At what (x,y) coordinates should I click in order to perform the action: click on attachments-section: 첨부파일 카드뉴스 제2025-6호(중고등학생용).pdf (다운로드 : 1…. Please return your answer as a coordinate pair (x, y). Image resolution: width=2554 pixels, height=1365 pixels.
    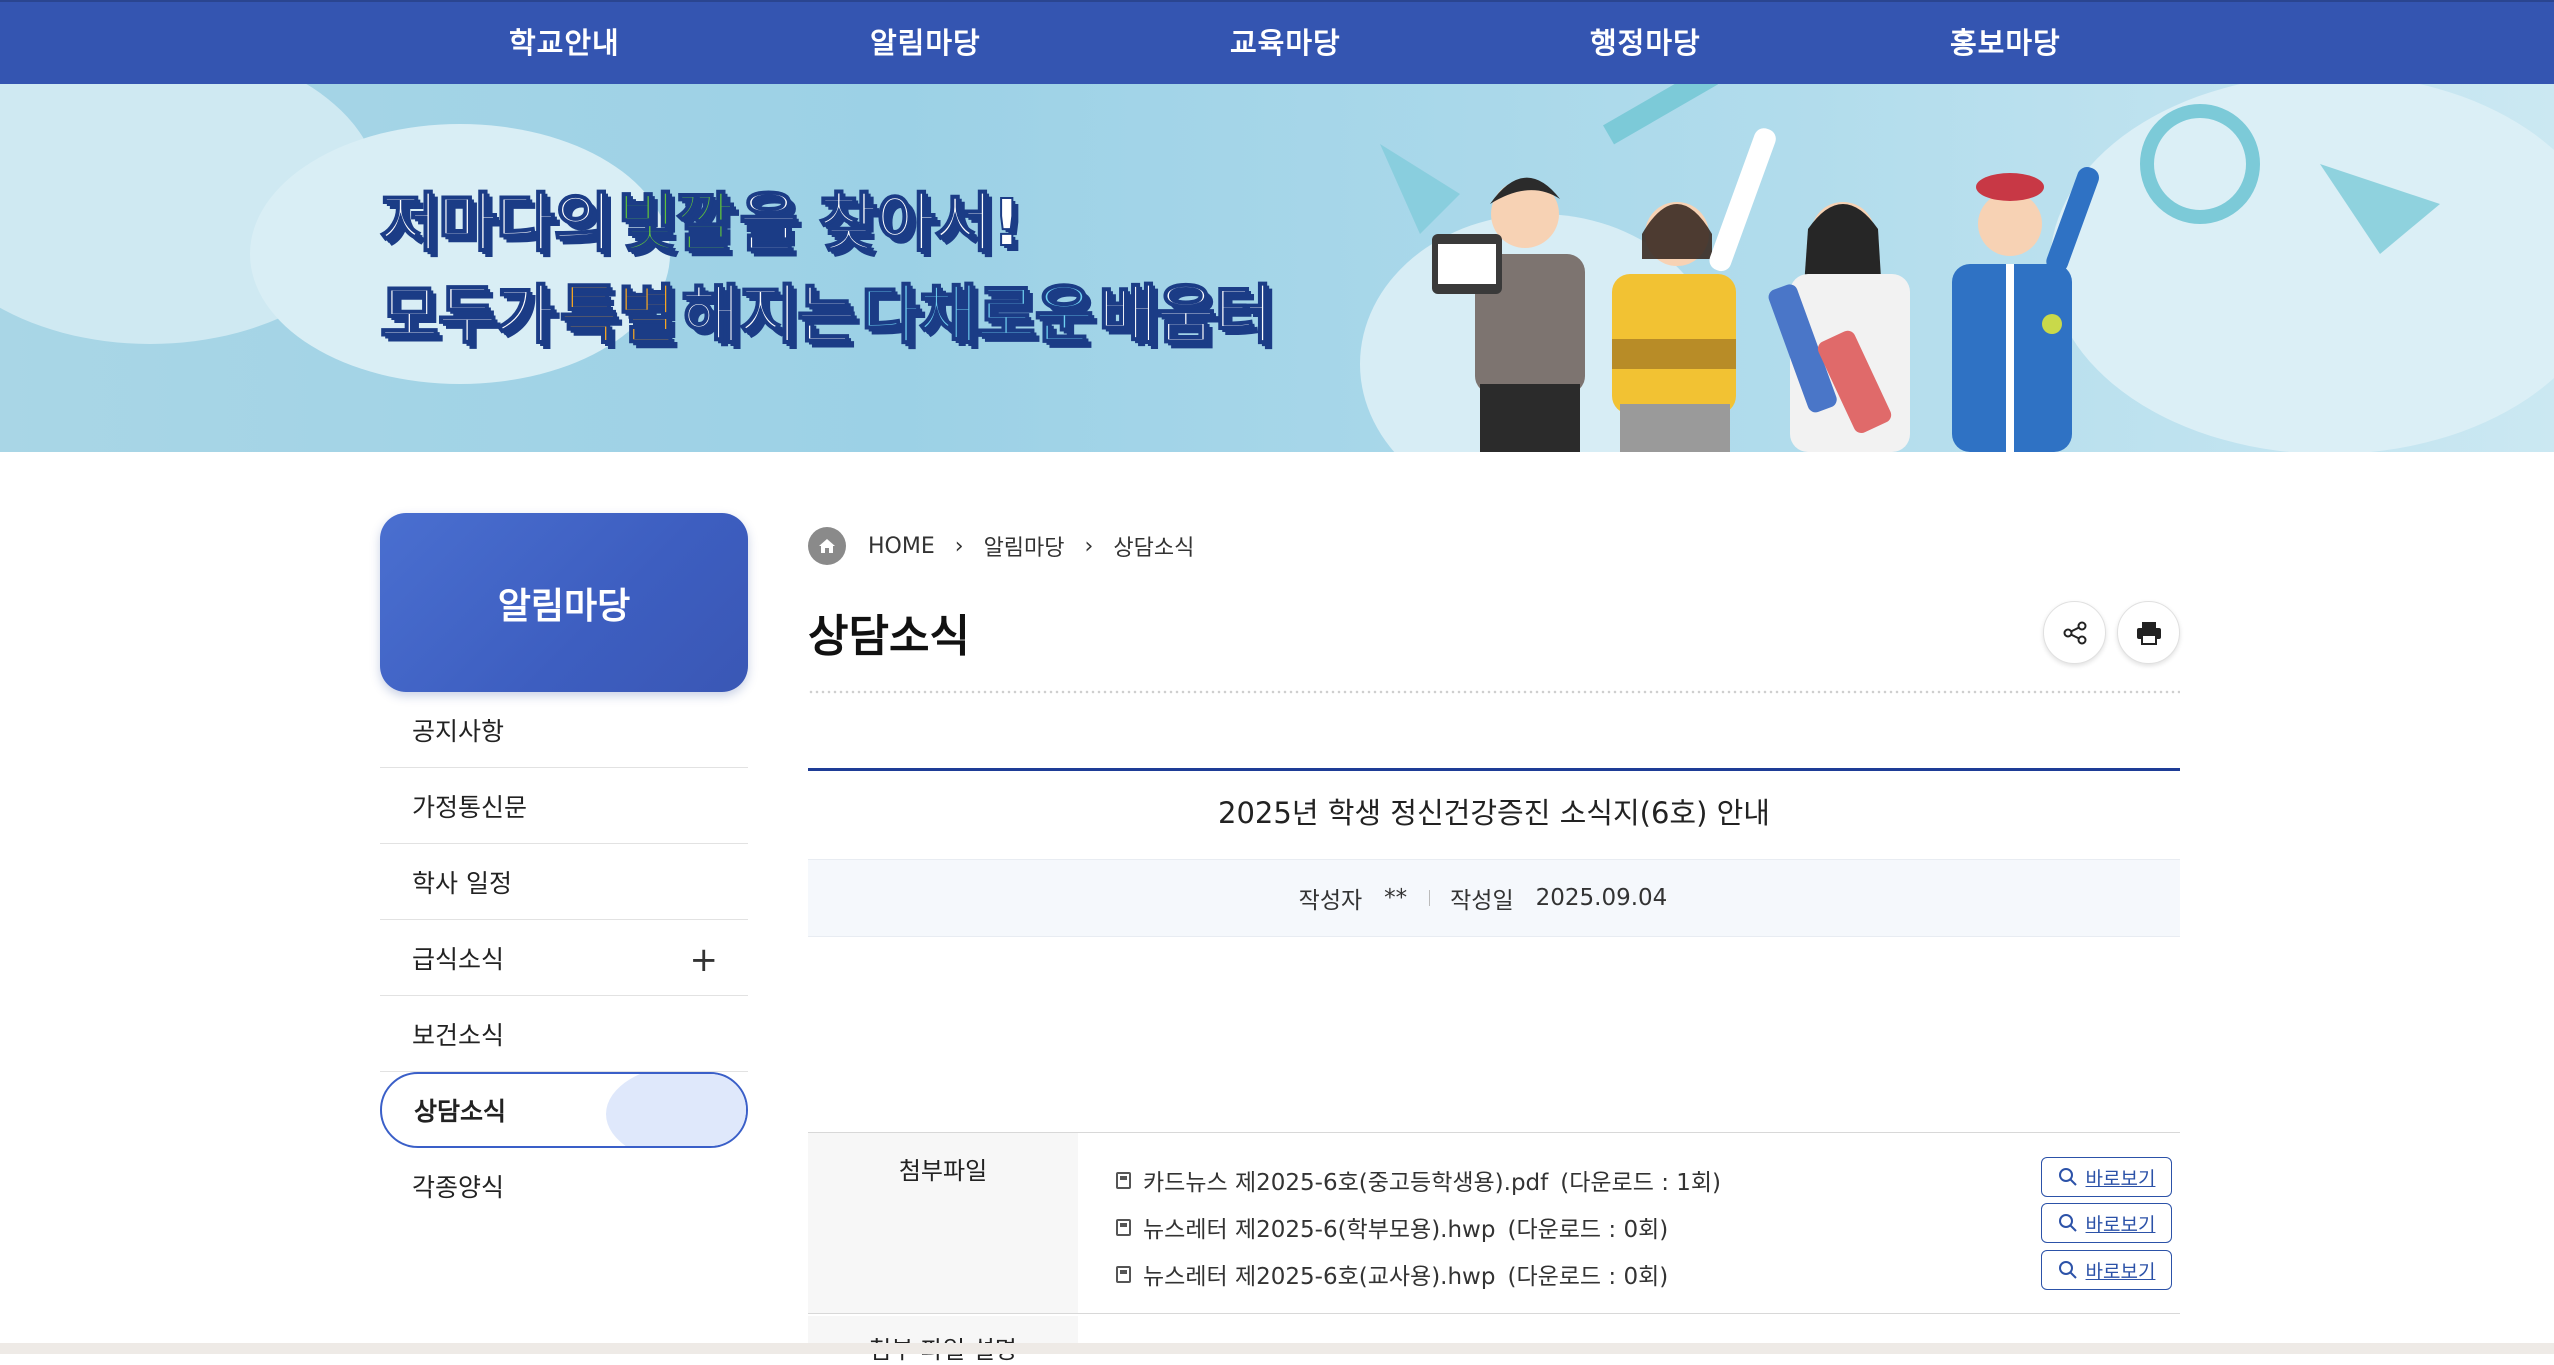
    Looking at the image, I should click on (1494, 1223).